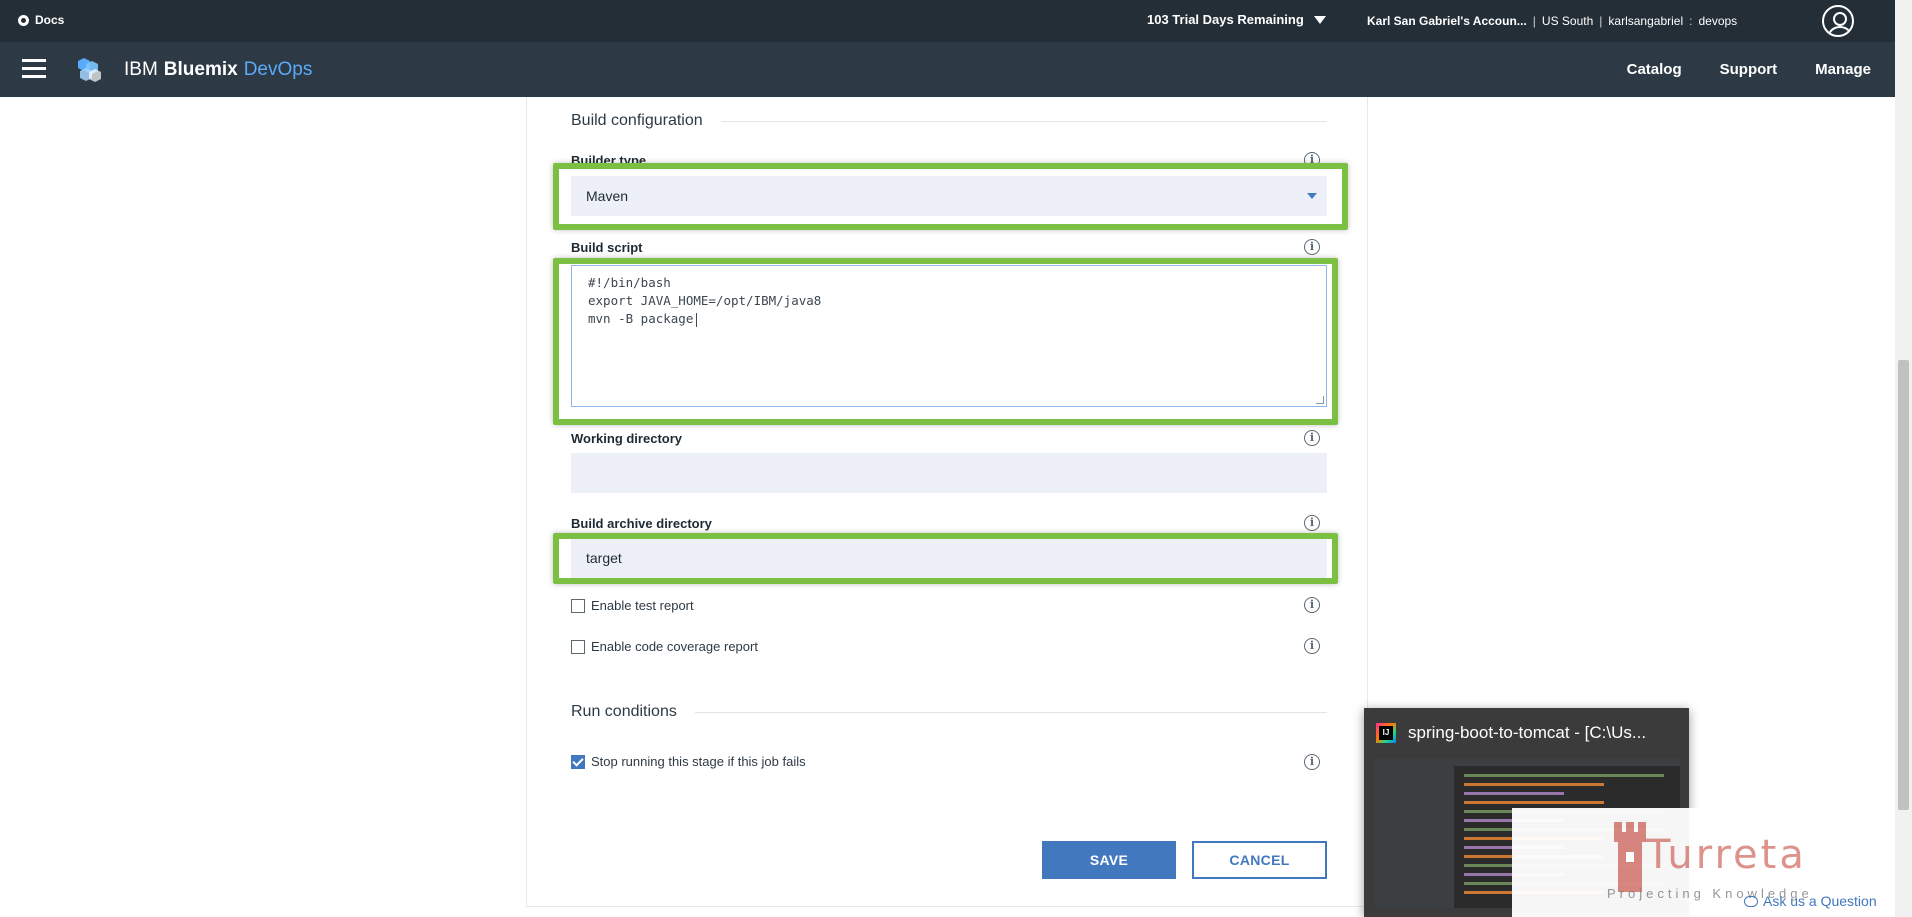 This screenshot has height=917, width=1912. Describe the element at coordinates (1654, 69) in the screenshot. I see `nav-link-catalog: Catalog` at that location.